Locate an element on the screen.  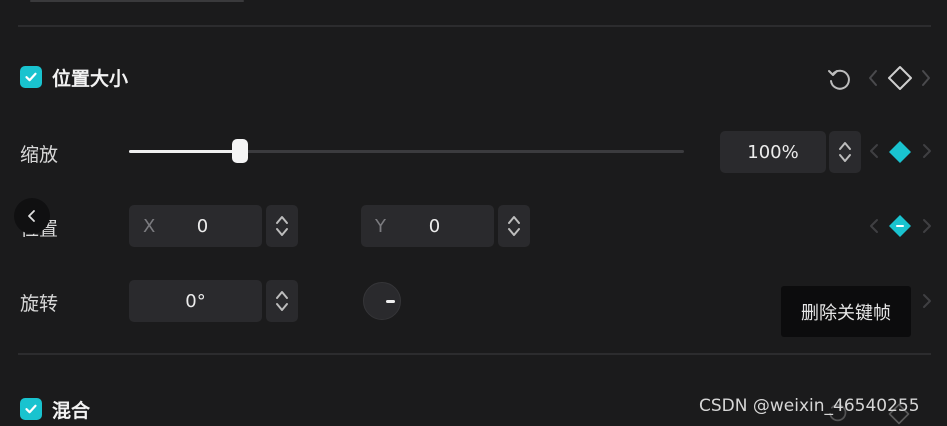
scale-value: 100% is located at coordinates (773, 152).